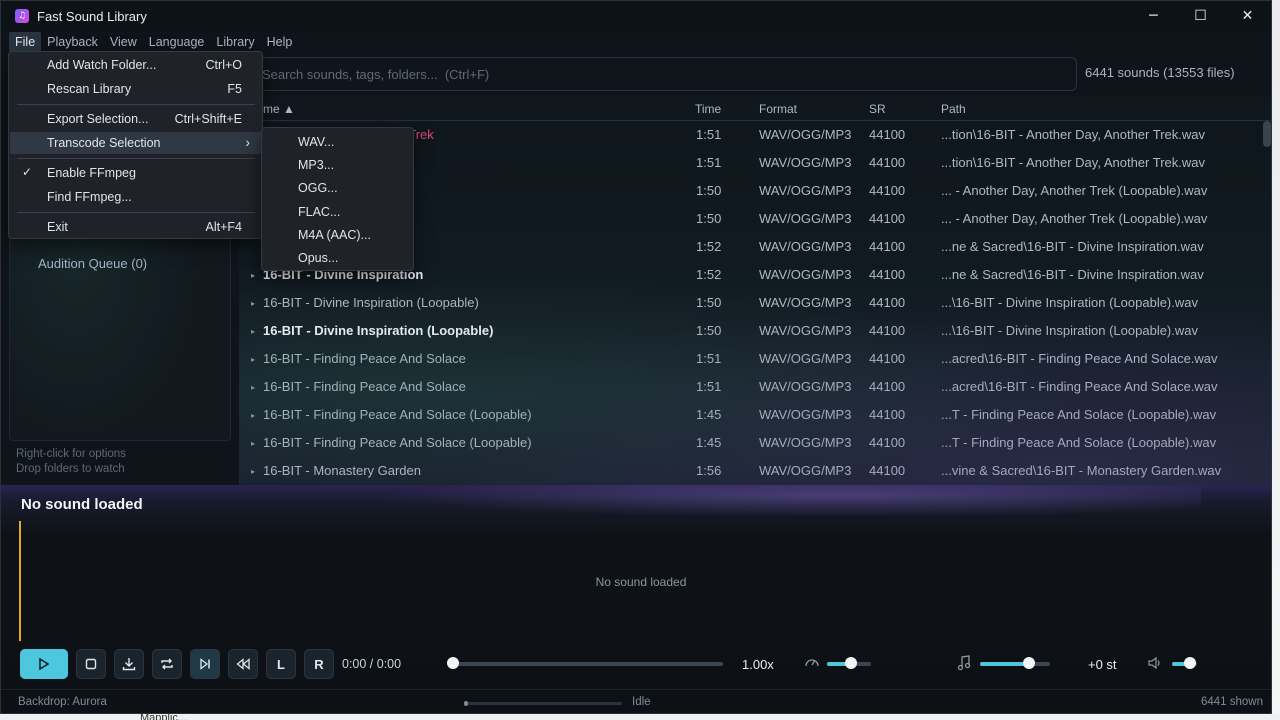  I want to click on loop-start-button: L, so click(281, 664).